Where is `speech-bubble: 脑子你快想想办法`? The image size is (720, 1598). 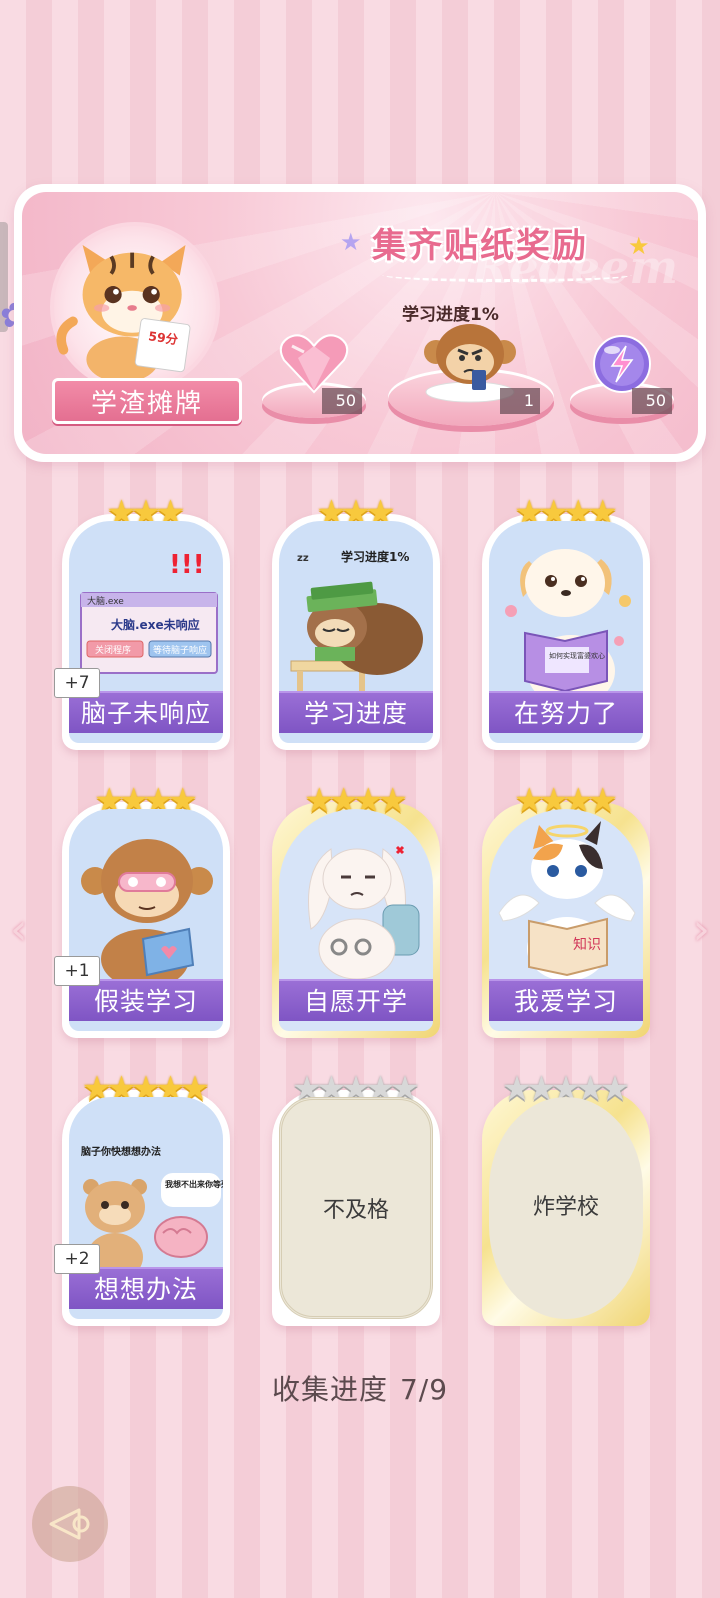 speech-bubble: 脑子你快想想办法 is located at coordinates (121, 1151).